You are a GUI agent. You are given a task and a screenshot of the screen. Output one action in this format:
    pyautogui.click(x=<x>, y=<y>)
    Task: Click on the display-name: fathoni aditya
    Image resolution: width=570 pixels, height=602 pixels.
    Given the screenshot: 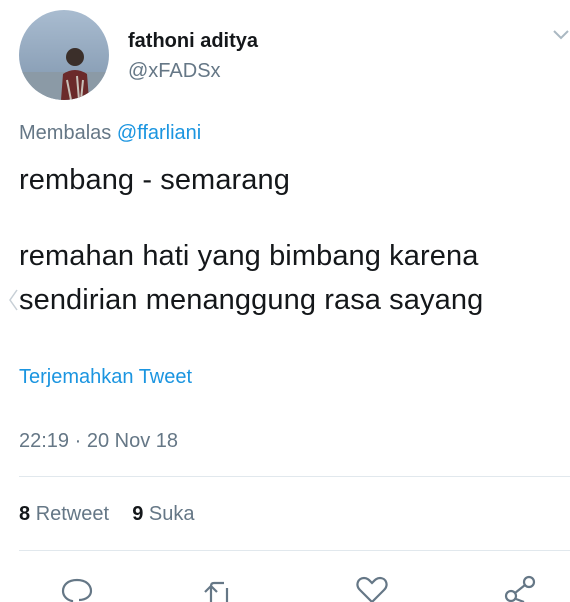 What is the action you would take?
    pyautogui.click(x=193, y=41)
    